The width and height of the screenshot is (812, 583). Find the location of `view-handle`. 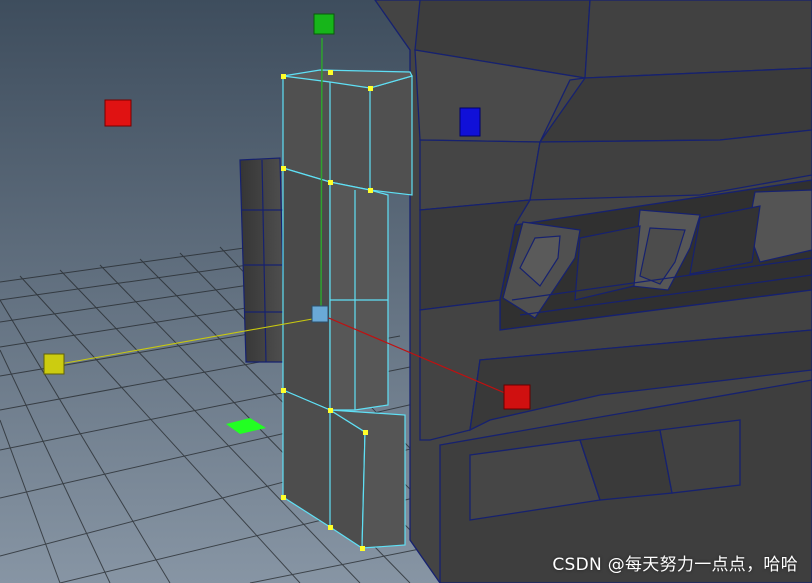

view-handle is located at coordinates (54, 364).